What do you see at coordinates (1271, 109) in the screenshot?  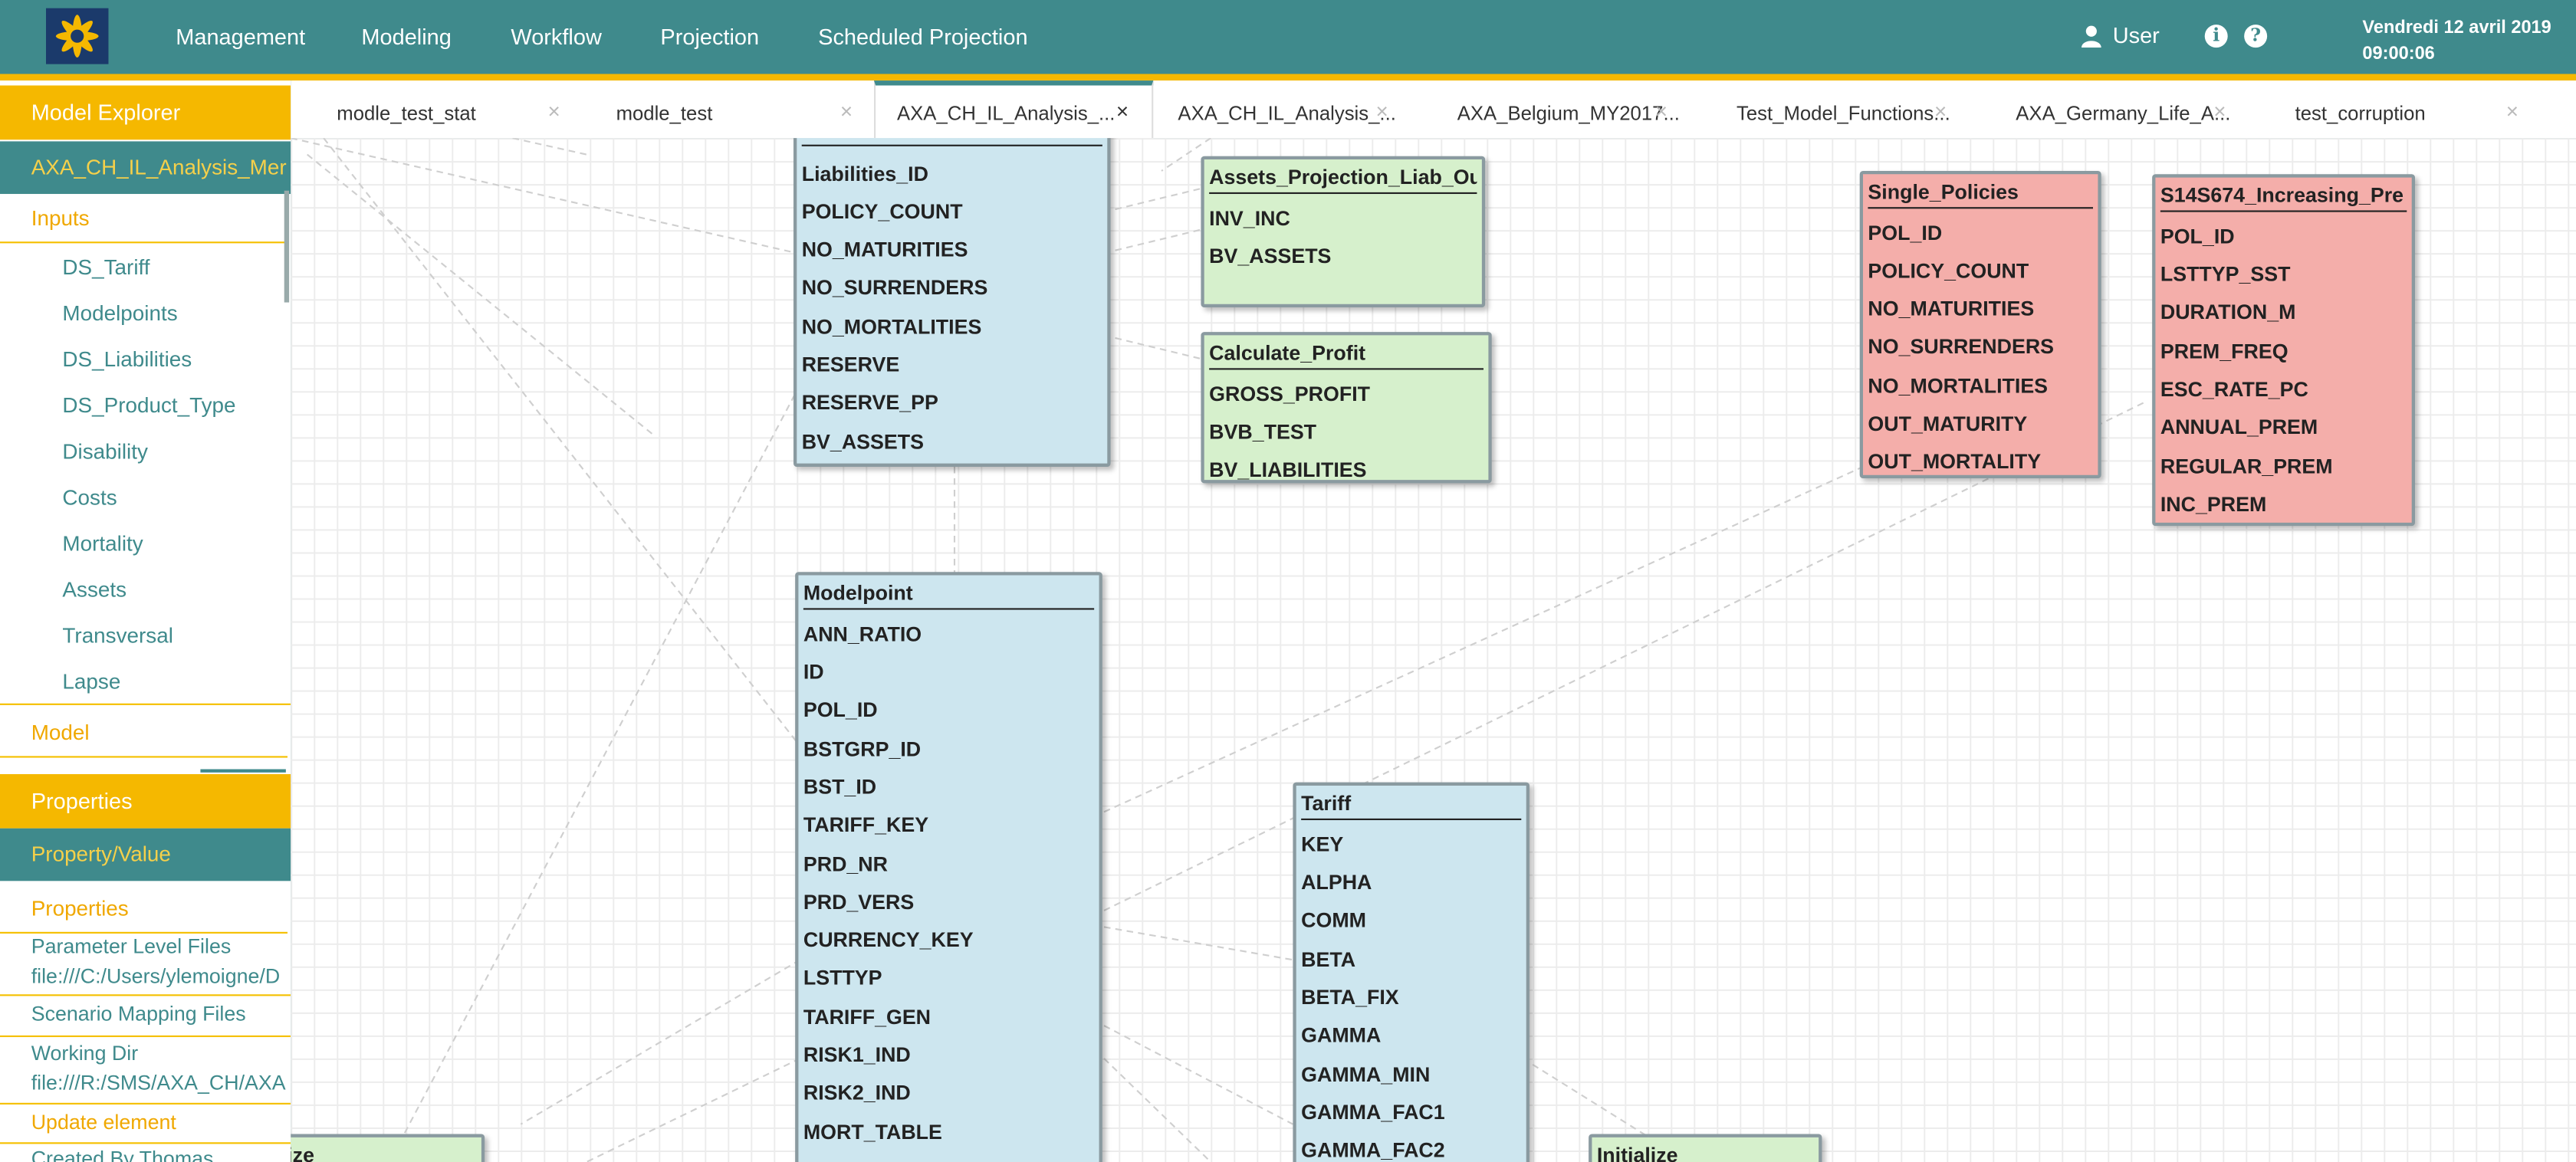 I see `tab-axa-ch-il-analysis-2: AXA_CH_IL_Analysis_... ×` at bounding box center [1271, 109].